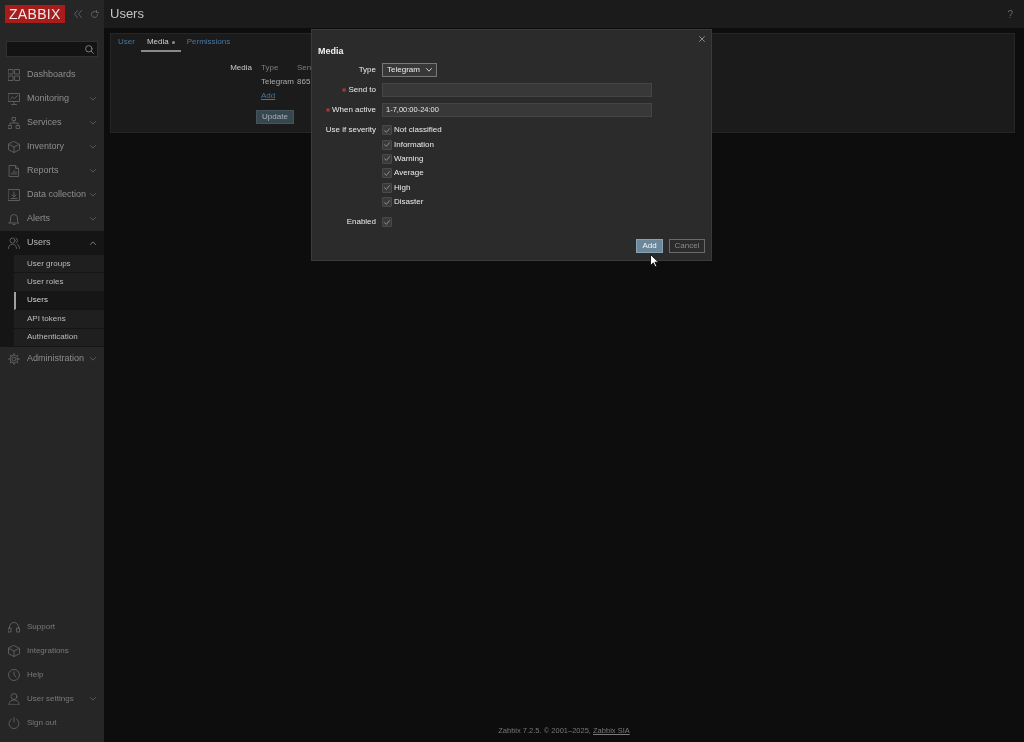 The height and width of the screenshot is (742, 1024). I want to click on checkbox-label: Average, so click(409, 173).